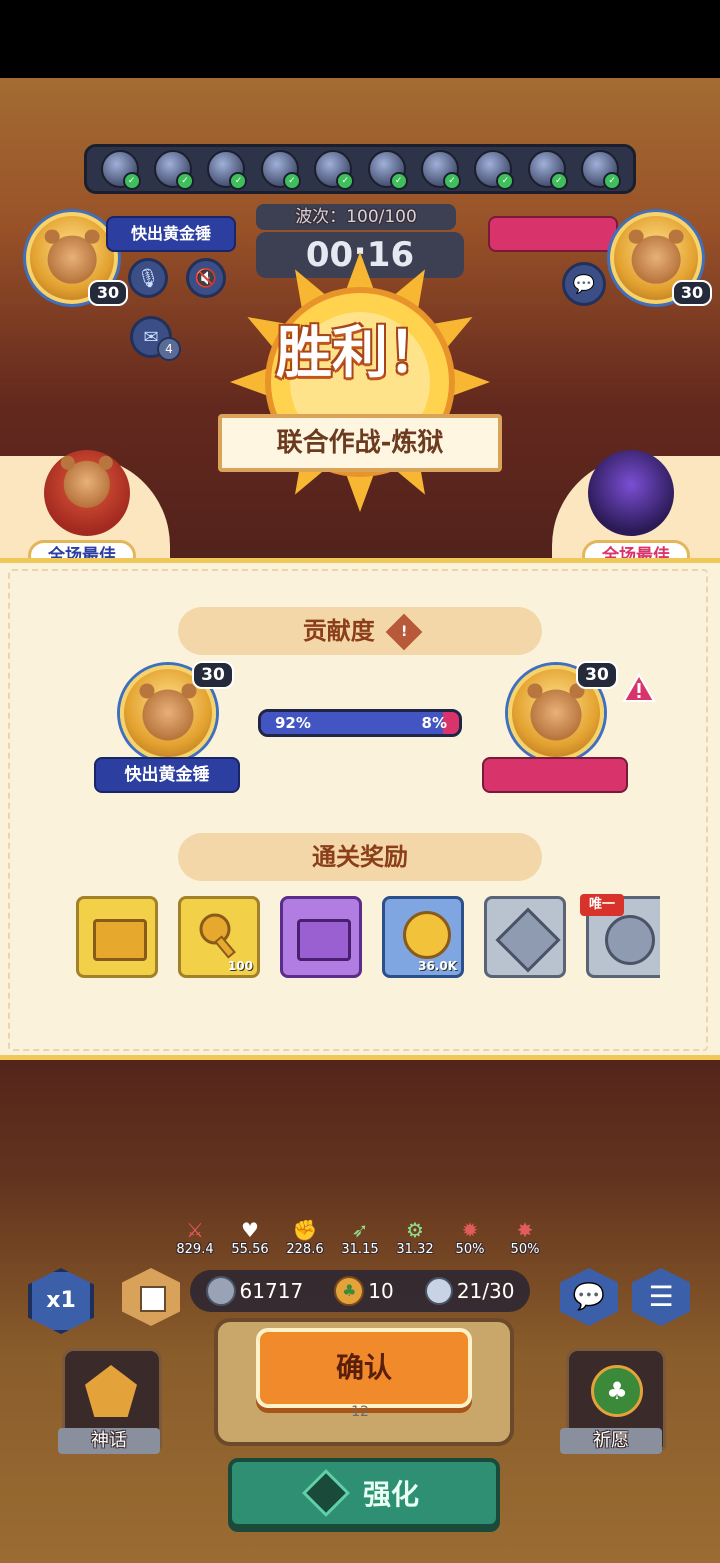 Image resolution: width=720 pixels, height=1563 pixels. Describe the element at coordinates (155, 338) in the screenshot. I see `mail-button: ✉ 4` at that location.